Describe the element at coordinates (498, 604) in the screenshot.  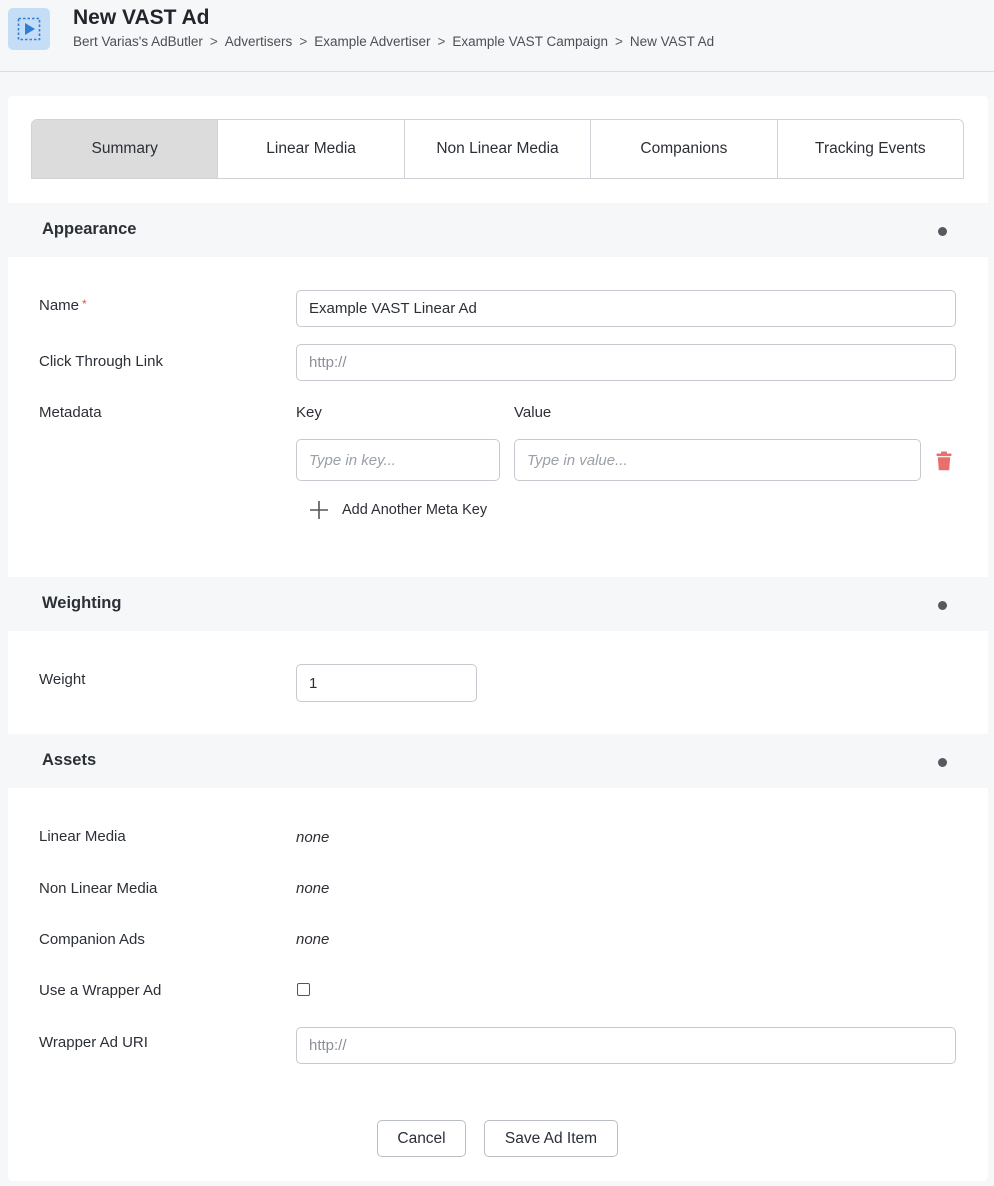
I see `weighting-section-header: Weighting` at that location.